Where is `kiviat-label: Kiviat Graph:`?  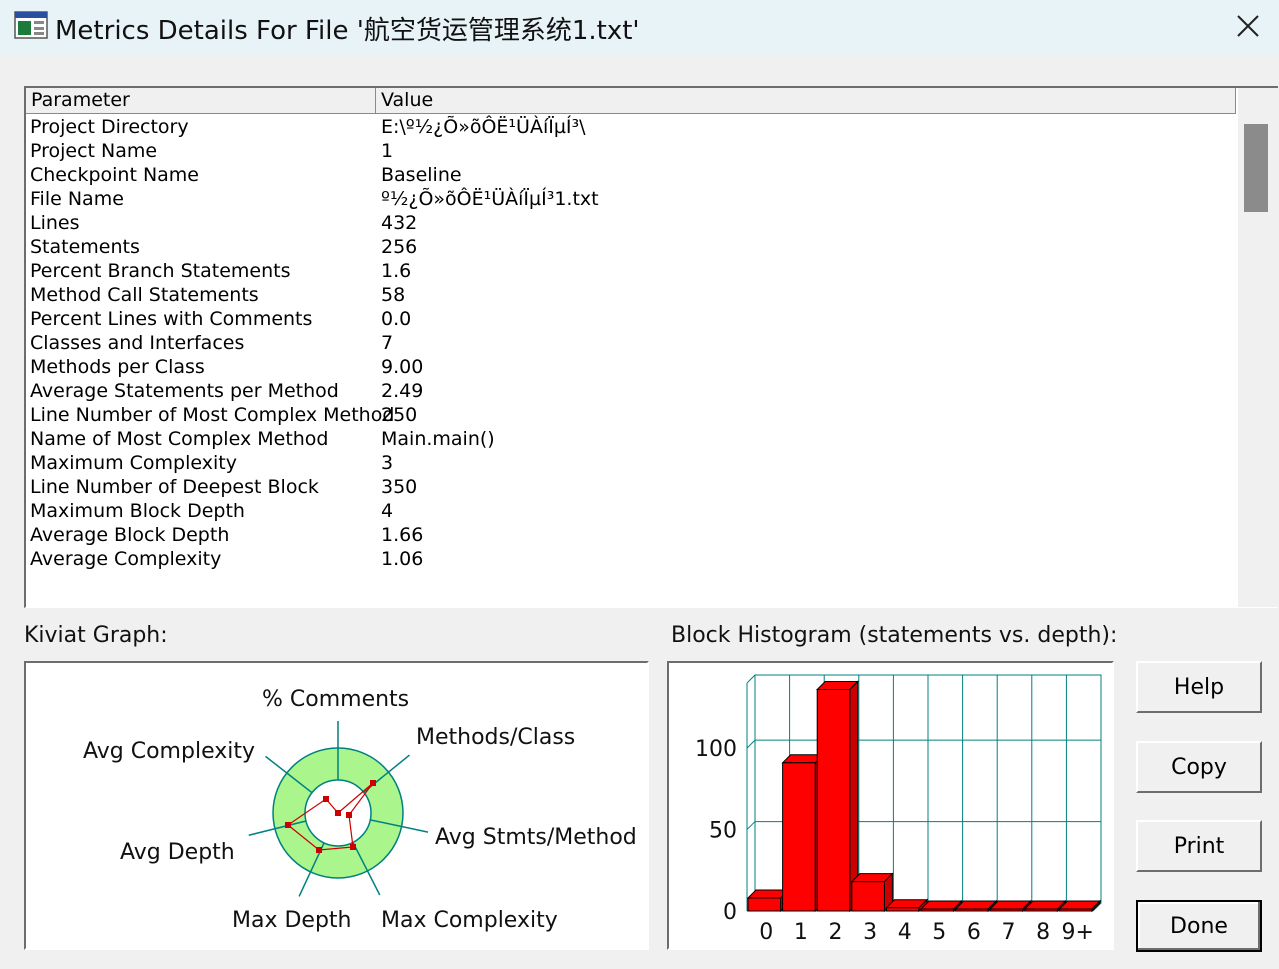 kiviat-label: Kiviat Graph: is located at coordinates (96, 635).